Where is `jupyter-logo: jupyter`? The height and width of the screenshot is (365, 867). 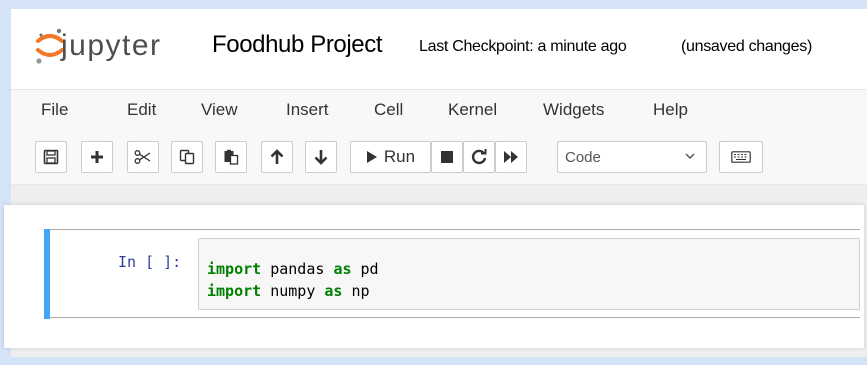 jupyter-logo: jupyter is located at coordinates (115, 47).